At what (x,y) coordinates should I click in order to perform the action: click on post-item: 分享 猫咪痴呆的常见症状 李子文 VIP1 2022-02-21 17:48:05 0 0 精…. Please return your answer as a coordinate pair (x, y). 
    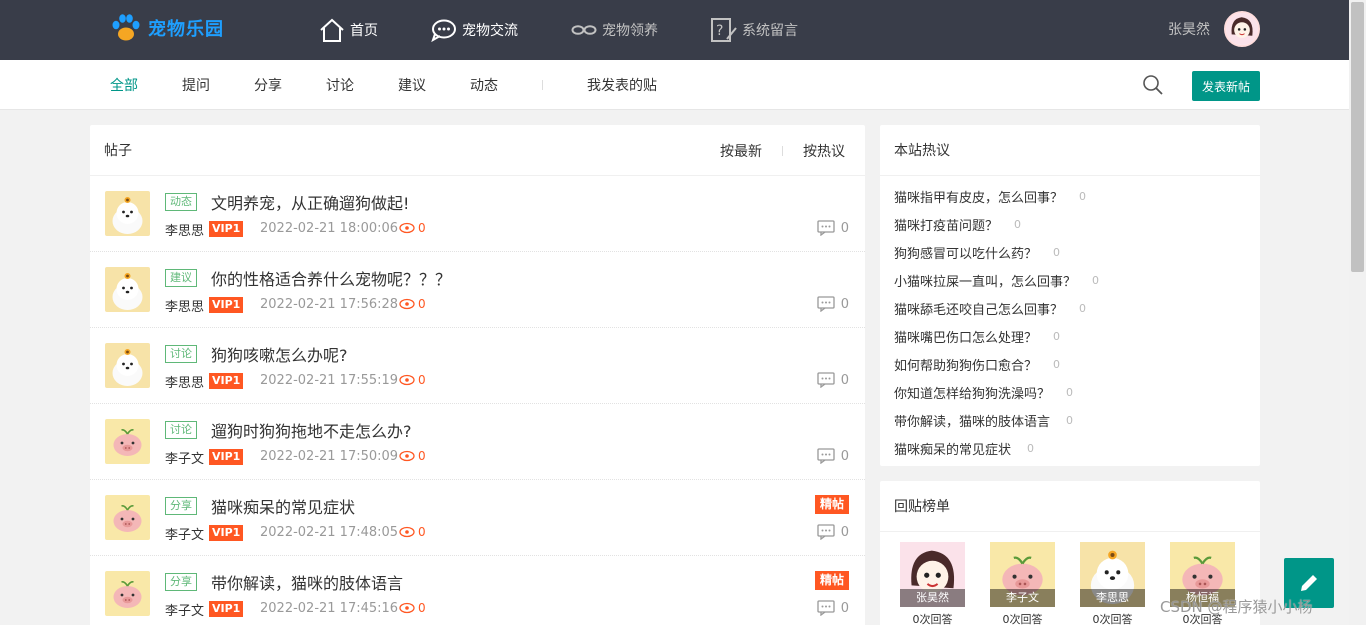
    Looking at the image, I should click on (477, 518).